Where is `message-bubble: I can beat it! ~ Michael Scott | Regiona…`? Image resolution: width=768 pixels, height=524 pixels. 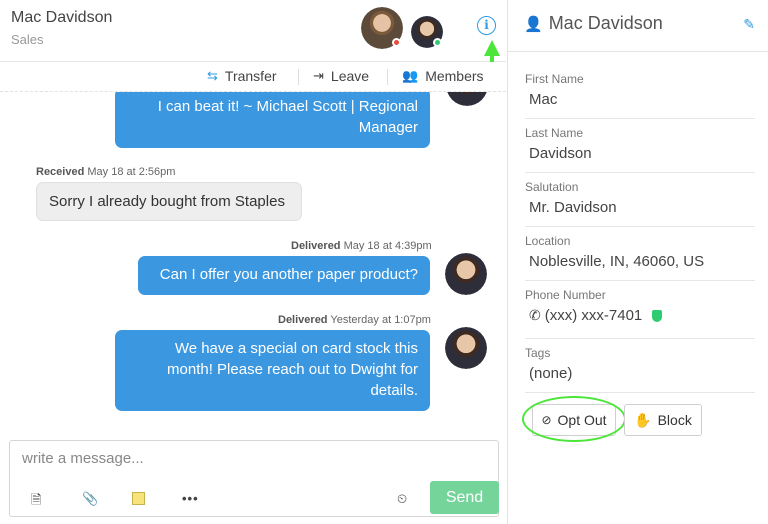
message-bubble: I can beat it! ~ Michael Scott | Regiona… is located at coordinates (272, 120).